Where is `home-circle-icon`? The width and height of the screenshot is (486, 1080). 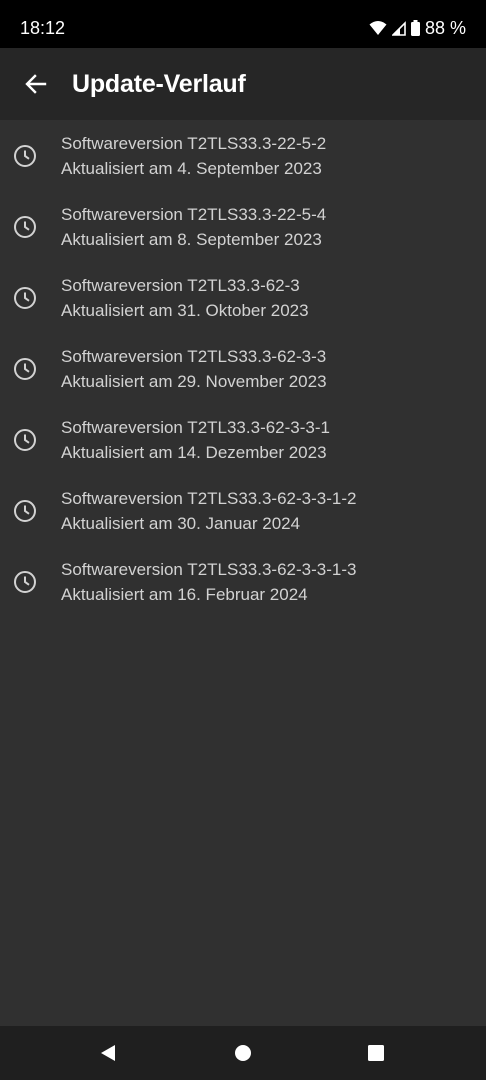 home-circle-icon is located at coordinates (243, 1053).